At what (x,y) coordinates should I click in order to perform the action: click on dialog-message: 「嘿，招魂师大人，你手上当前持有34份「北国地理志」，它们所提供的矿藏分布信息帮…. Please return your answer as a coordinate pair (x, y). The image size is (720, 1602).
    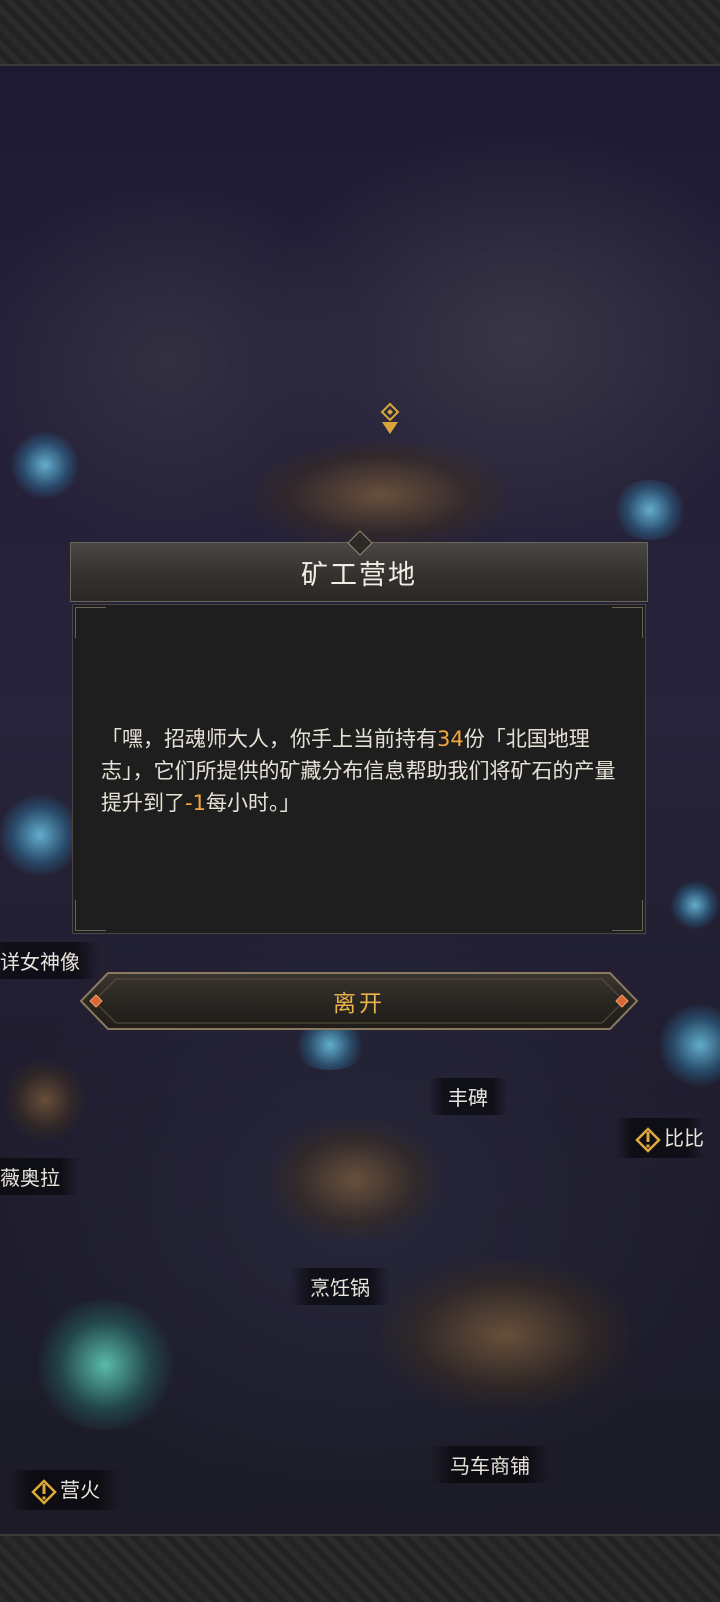
    Looking at the image, I should click on (360, 771).